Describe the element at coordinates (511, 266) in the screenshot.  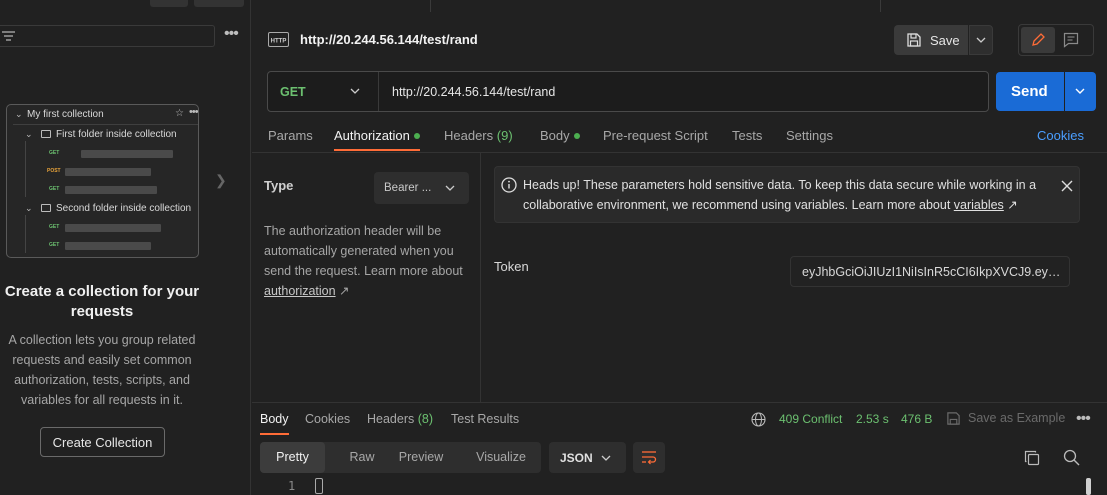
I see `token-label: Token` at that location.